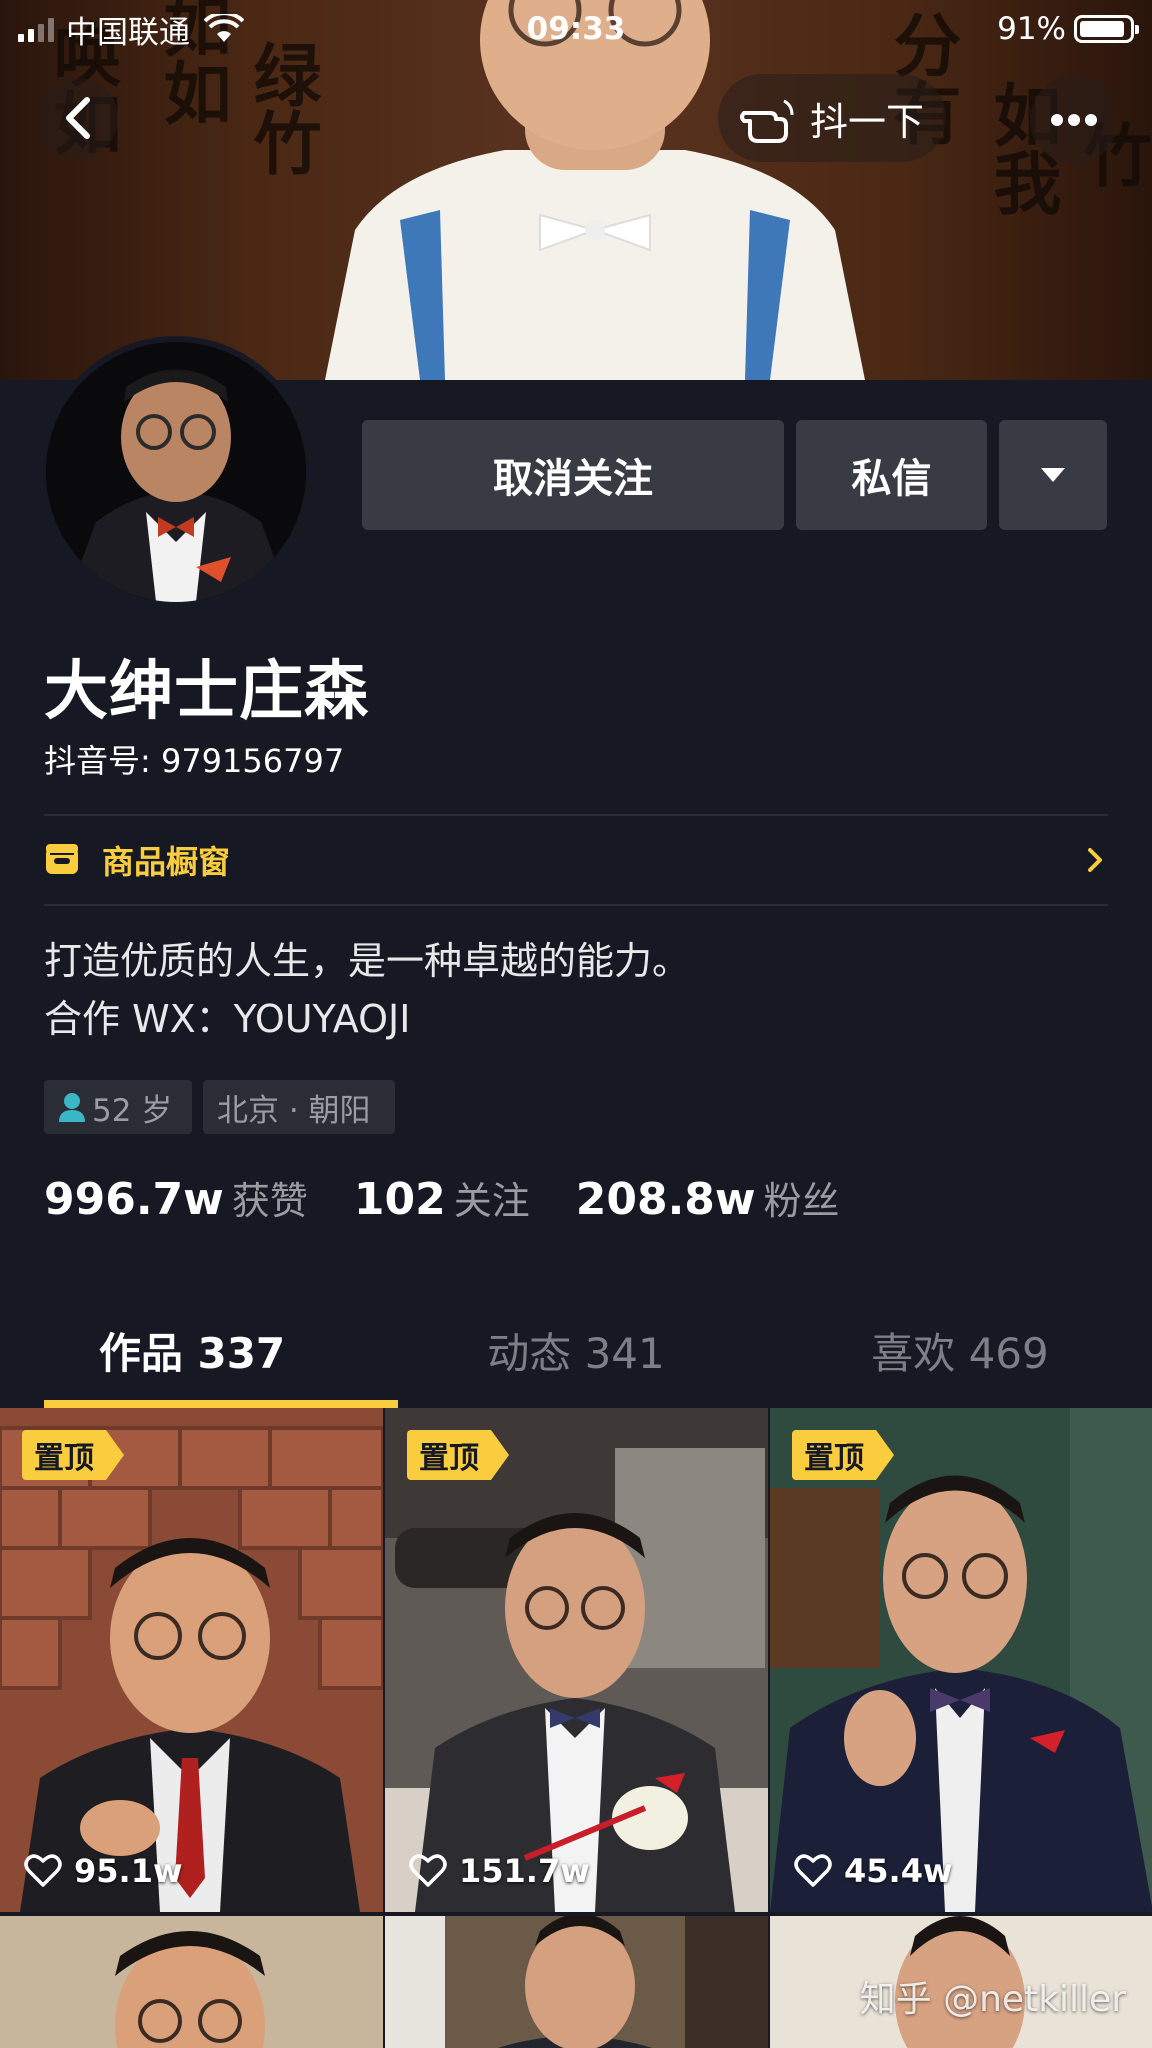  I want to click on cover-calligraphy: 绿竹, so click(281, 108).